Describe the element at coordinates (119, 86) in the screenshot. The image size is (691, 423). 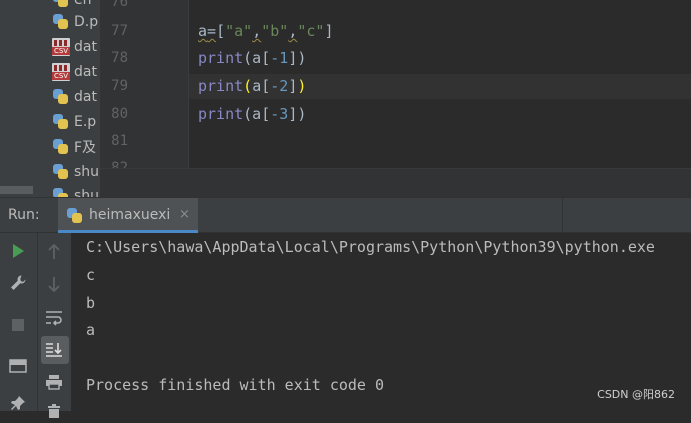
I see `line-number: 79` at that location.